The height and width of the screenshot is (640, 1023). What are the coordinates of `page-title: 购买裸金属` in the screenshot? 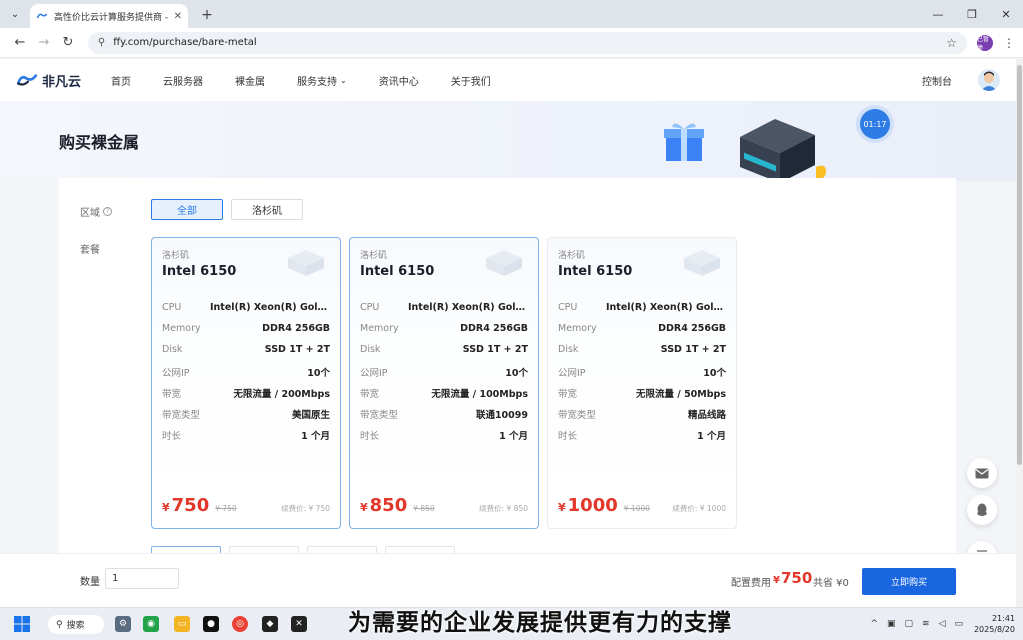 It's located at (99, 142).